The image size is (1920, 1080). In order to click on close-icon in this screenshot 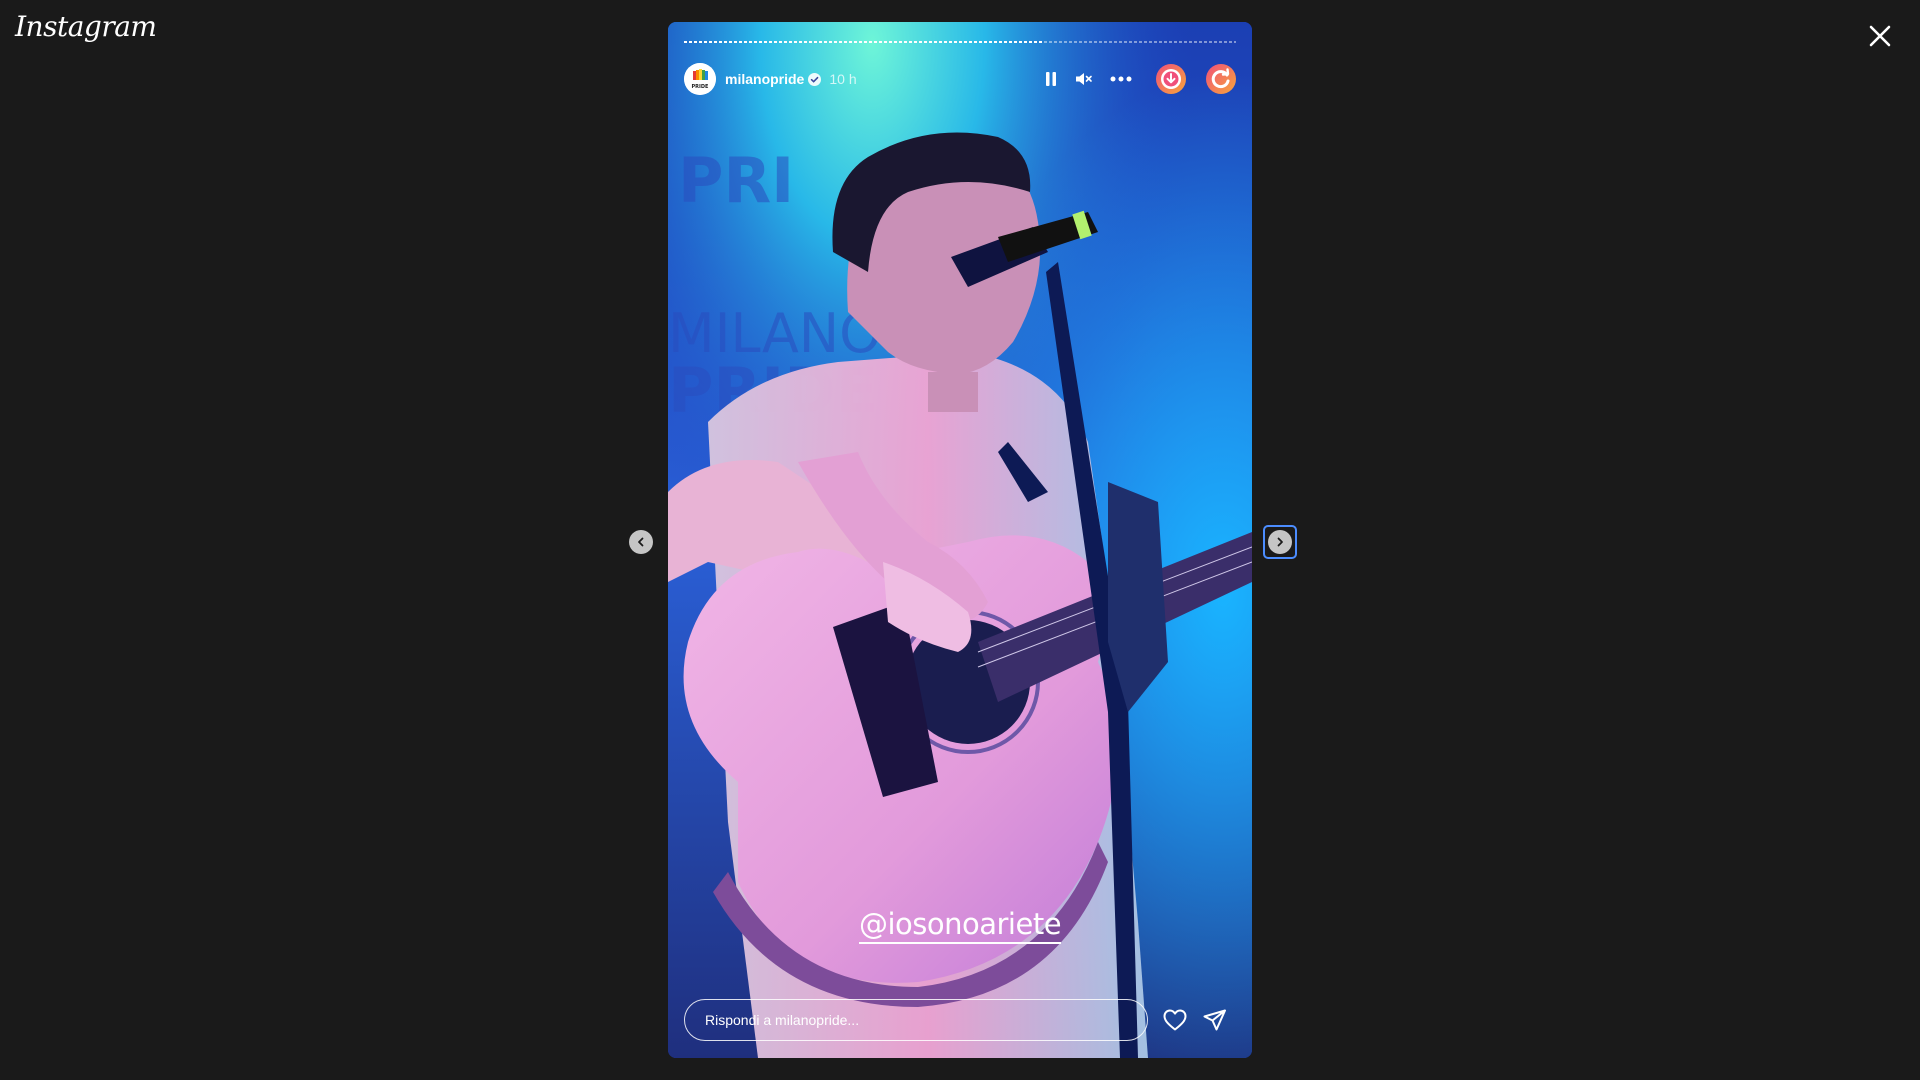, I will do `click(1880, 36)`.